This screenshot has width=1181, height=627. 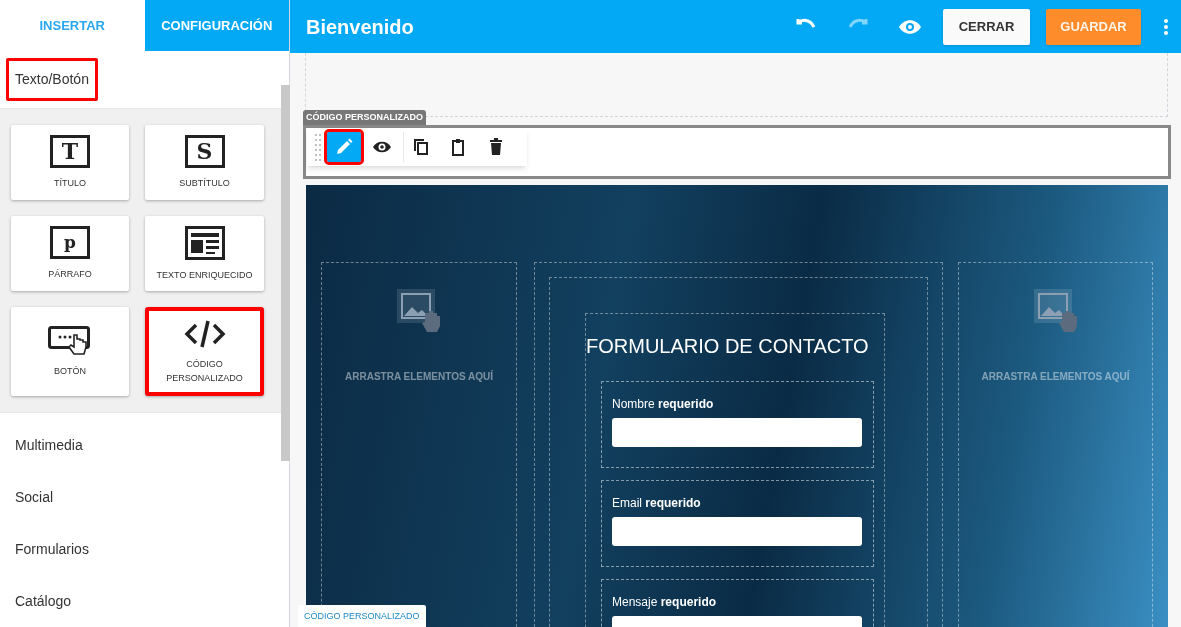 What do you see at coordinates (70, 340) in the screenshot?
I see `button-click-icon` at bounding box center [70, 340].